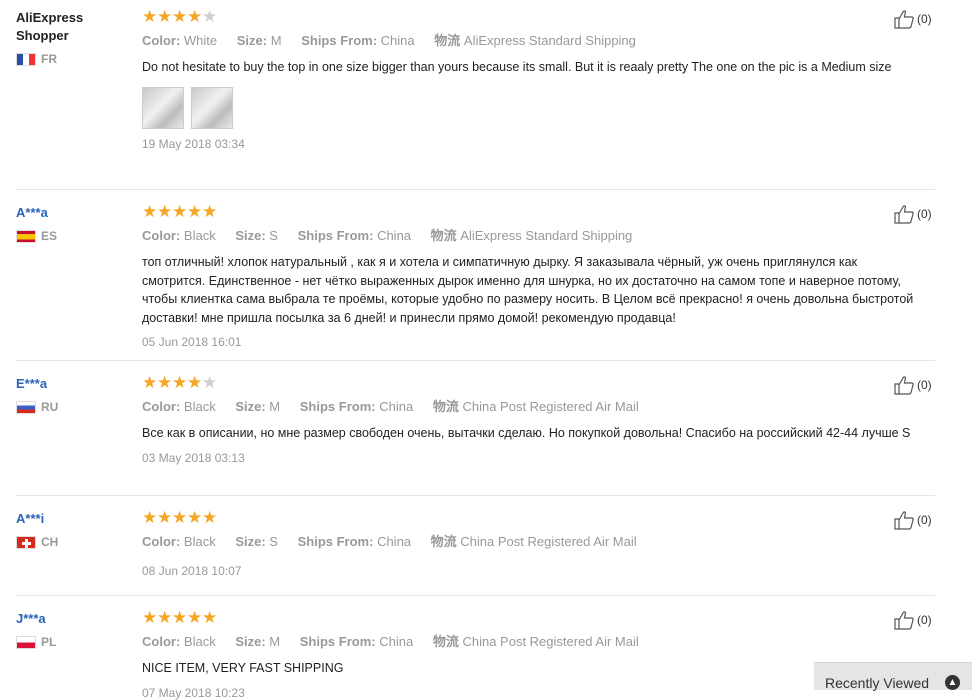 The height and width of the screenshot is (700, 972). What do you see at coordinates (71, 542) in the screenshot?
I see `reviewer-country: CH` at bounding box center [71, 542].